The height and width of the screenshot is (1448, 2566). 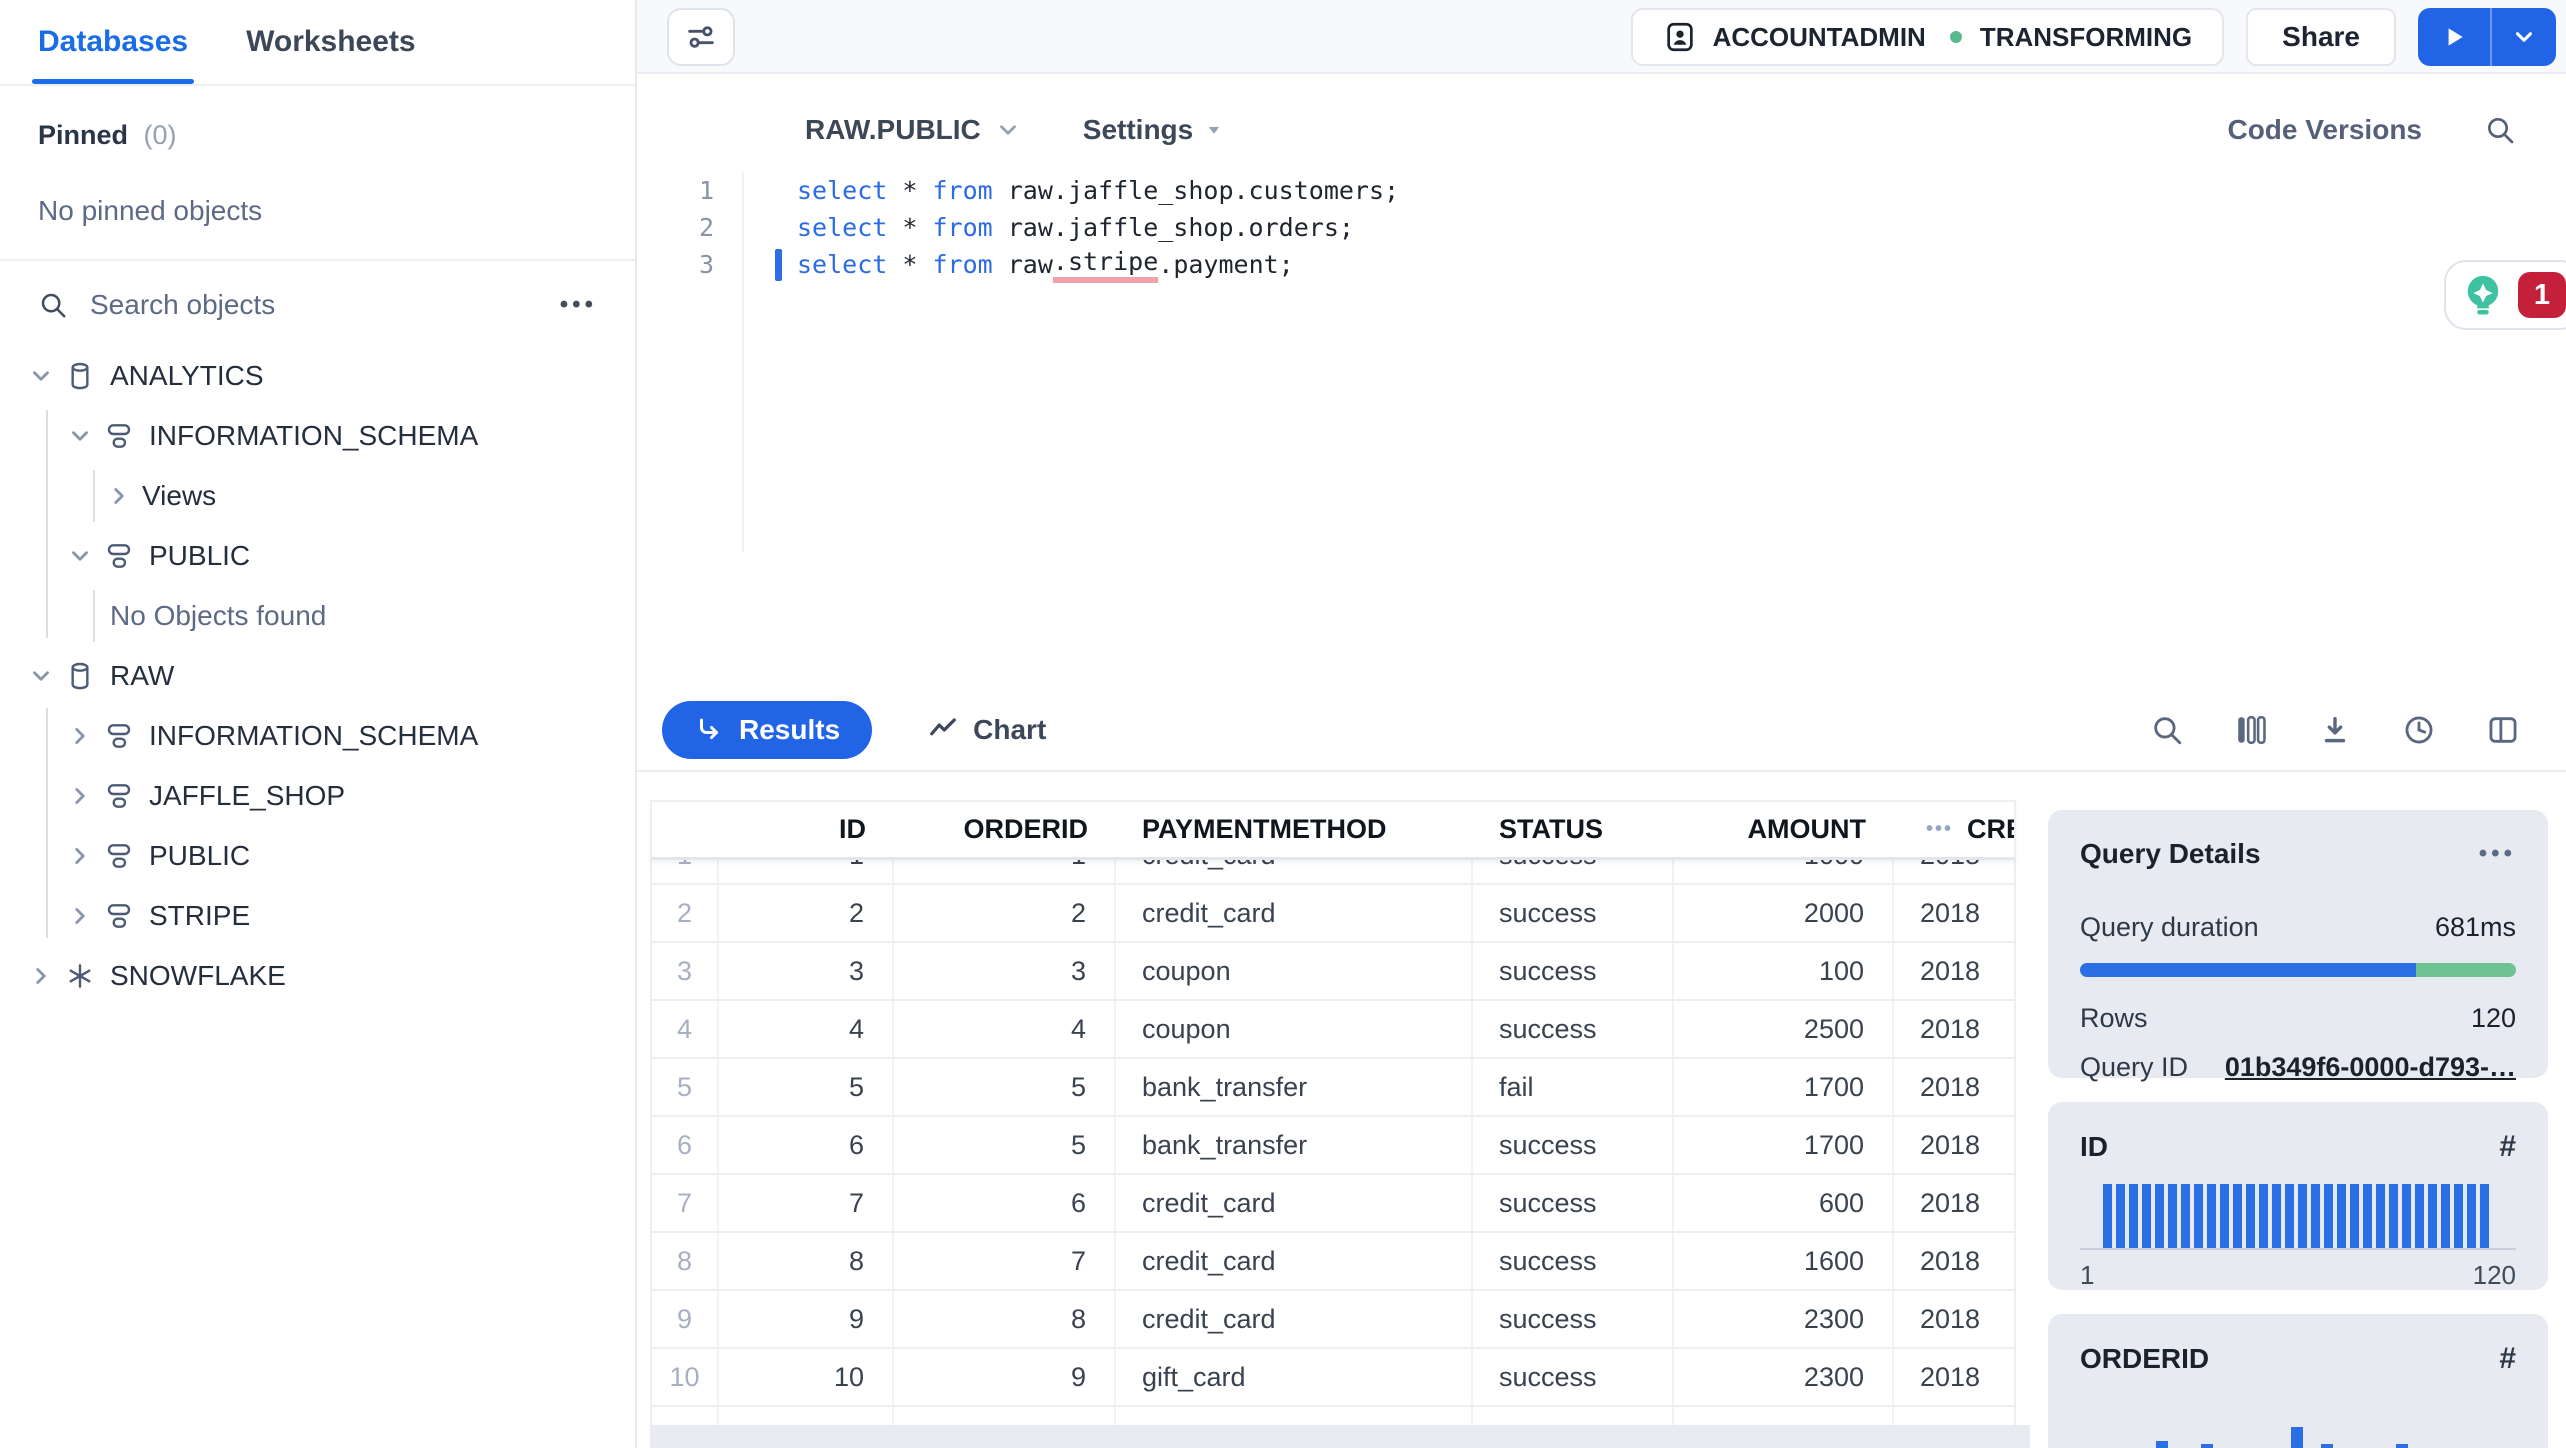 I want to click on rows-label: Rows, so click(x=2114, y=1018).